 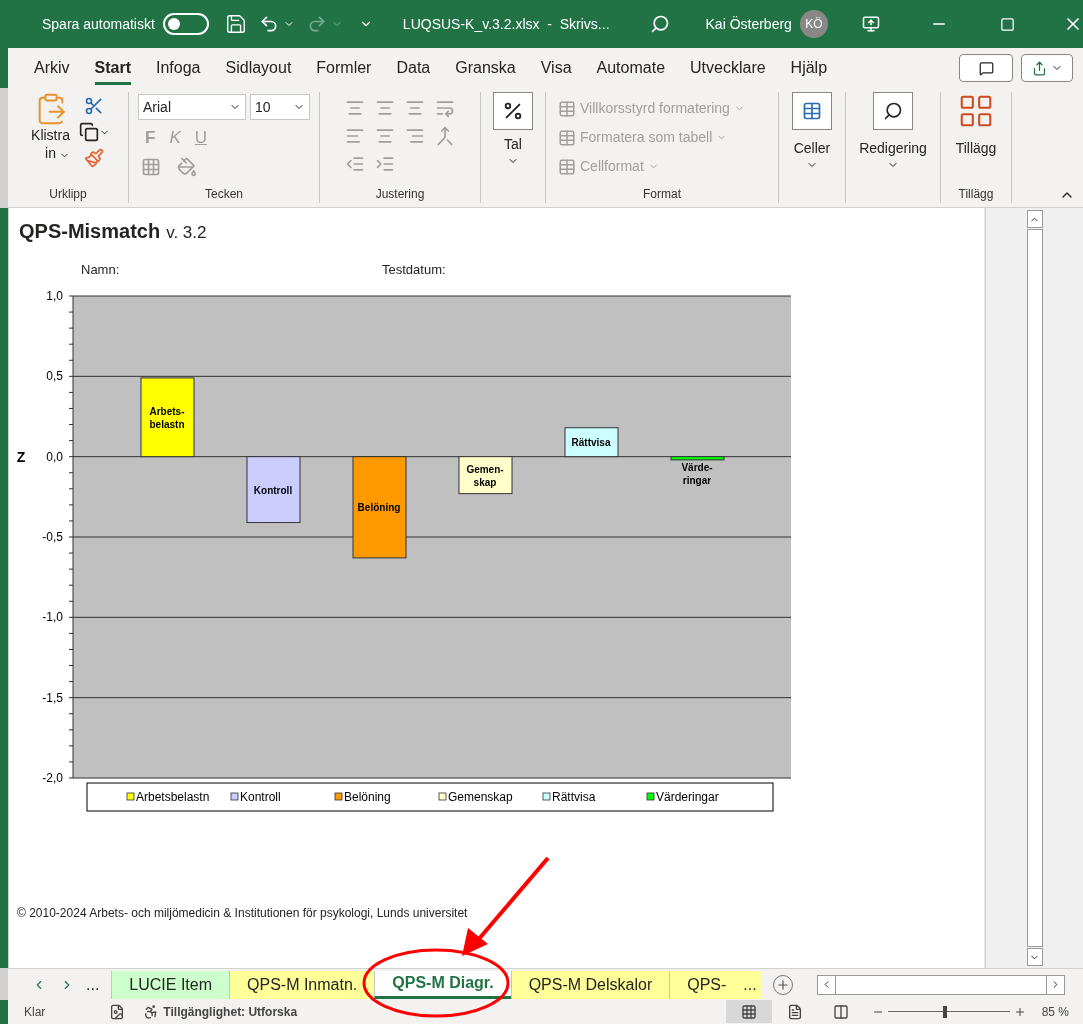 I want to click on axis-title: Z, so click(x=21, y=456).